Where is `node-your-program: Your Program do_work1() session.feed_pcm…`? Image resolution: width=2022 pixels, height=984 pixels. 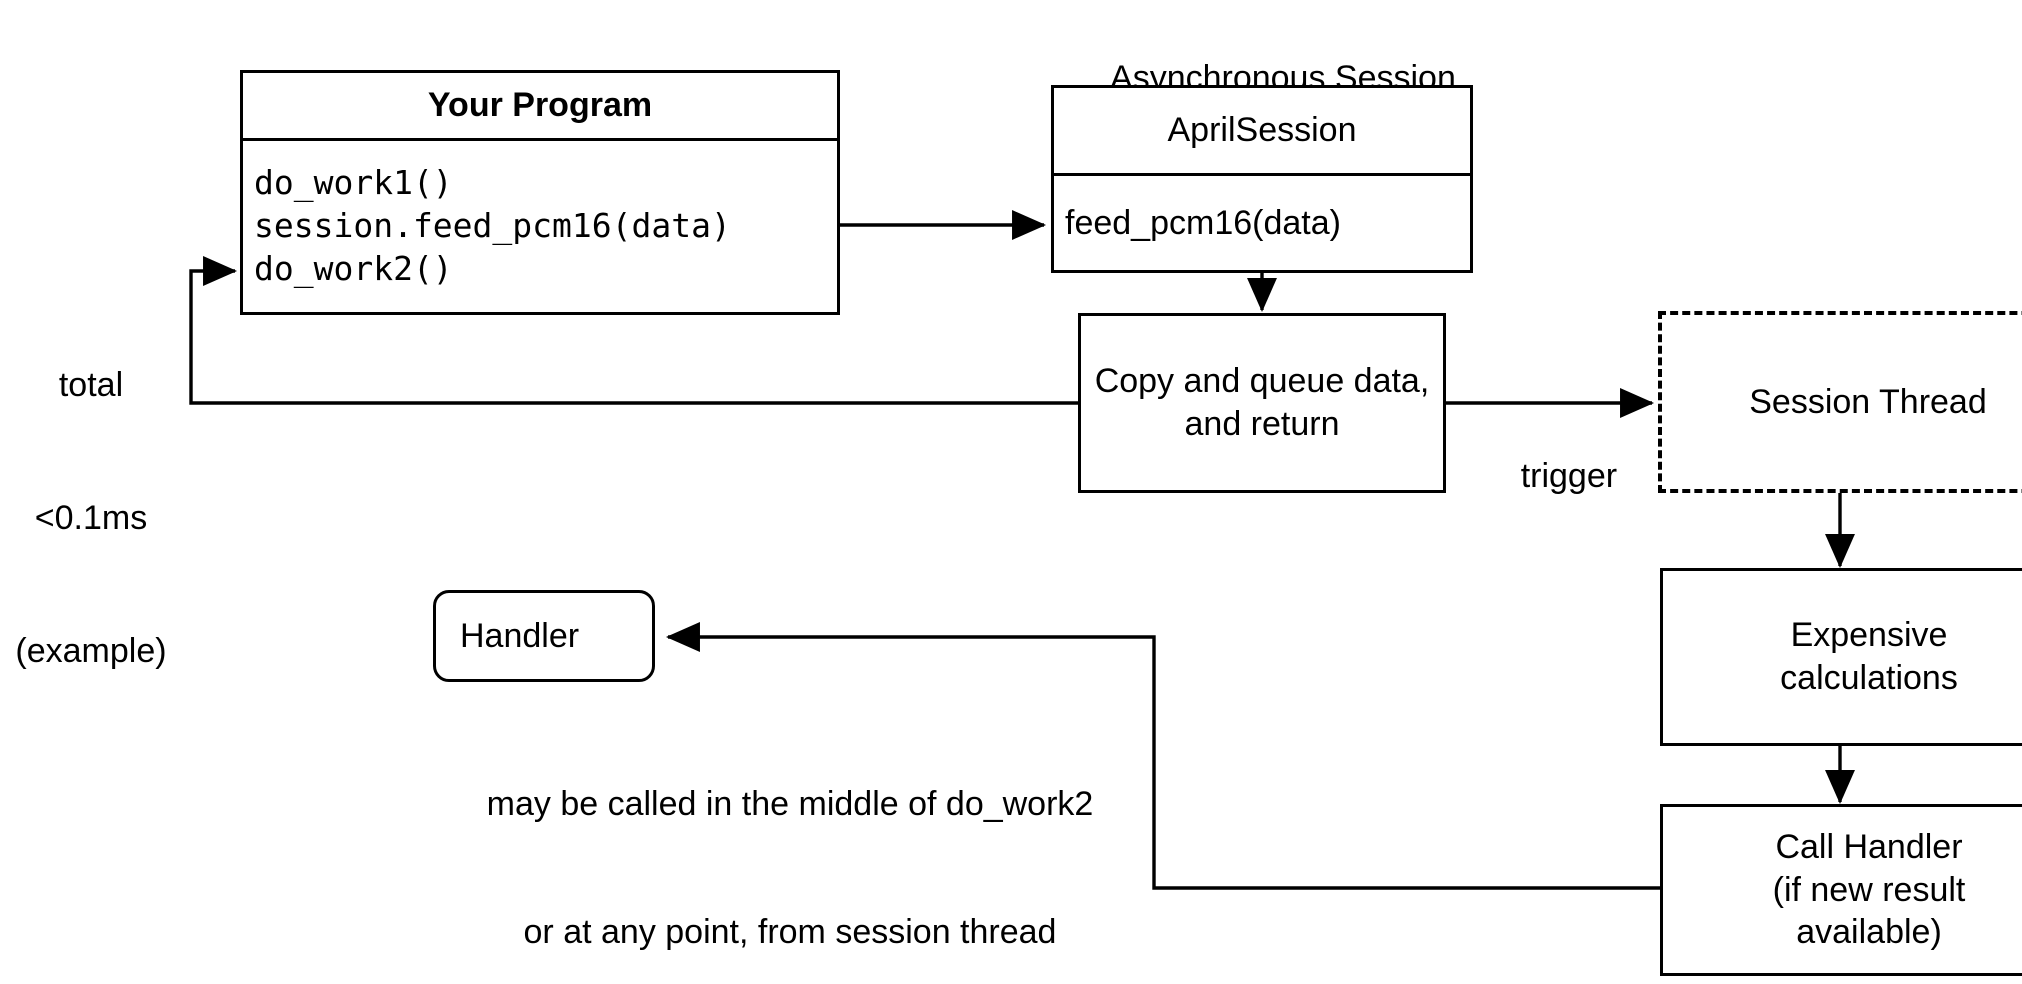
node-your-program: Your Program do_work1() session.feed_pcm… is located at coordinates (540, 192).